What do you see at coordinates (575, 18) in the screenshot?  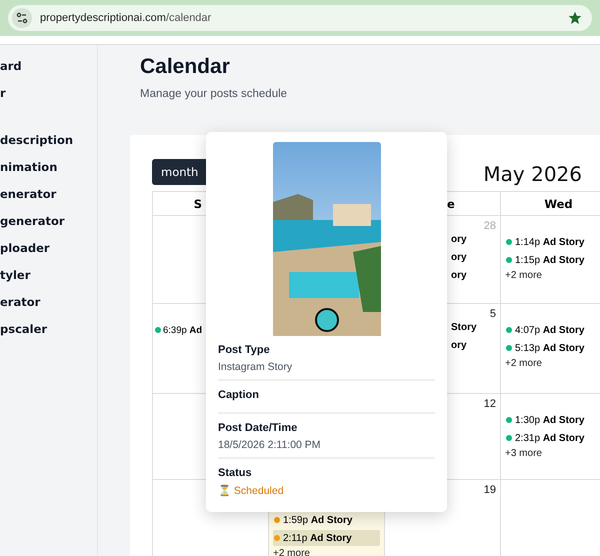 I see `bookmark-star-icon` at bounding box center [575, 18].